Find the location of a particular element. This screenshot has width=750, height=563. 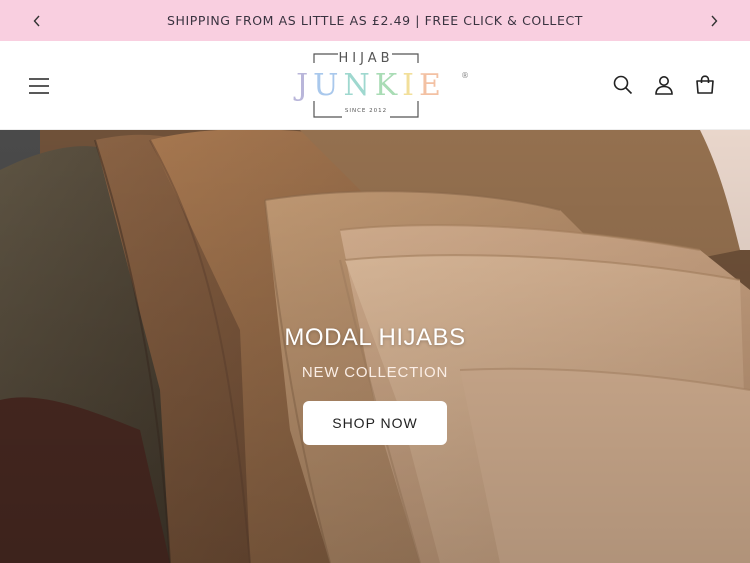

announcement-next-button is located at coordinates (713, 20).